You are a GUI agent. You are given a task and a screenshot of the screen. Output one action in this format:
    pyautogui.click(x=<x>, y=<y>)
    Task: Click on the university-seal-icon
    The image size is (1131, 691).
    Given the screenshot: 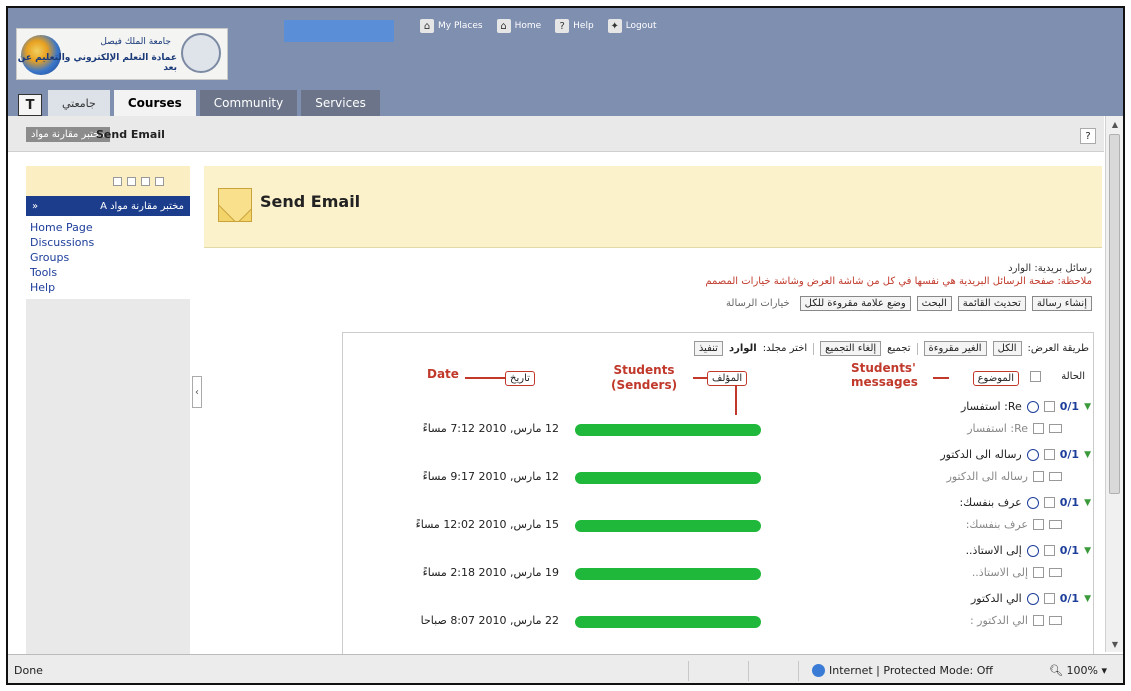 What is the action you would take?
    pyautogui.click(x=201, y=53)
    